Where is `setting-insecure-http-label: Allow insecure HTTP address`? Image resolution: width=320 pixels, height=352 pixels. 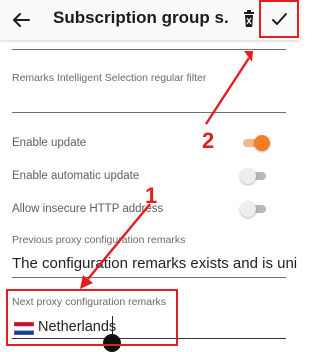
setting-insecure-http-label: Allow insecure HTTP address is located at coordinates (88, 209).